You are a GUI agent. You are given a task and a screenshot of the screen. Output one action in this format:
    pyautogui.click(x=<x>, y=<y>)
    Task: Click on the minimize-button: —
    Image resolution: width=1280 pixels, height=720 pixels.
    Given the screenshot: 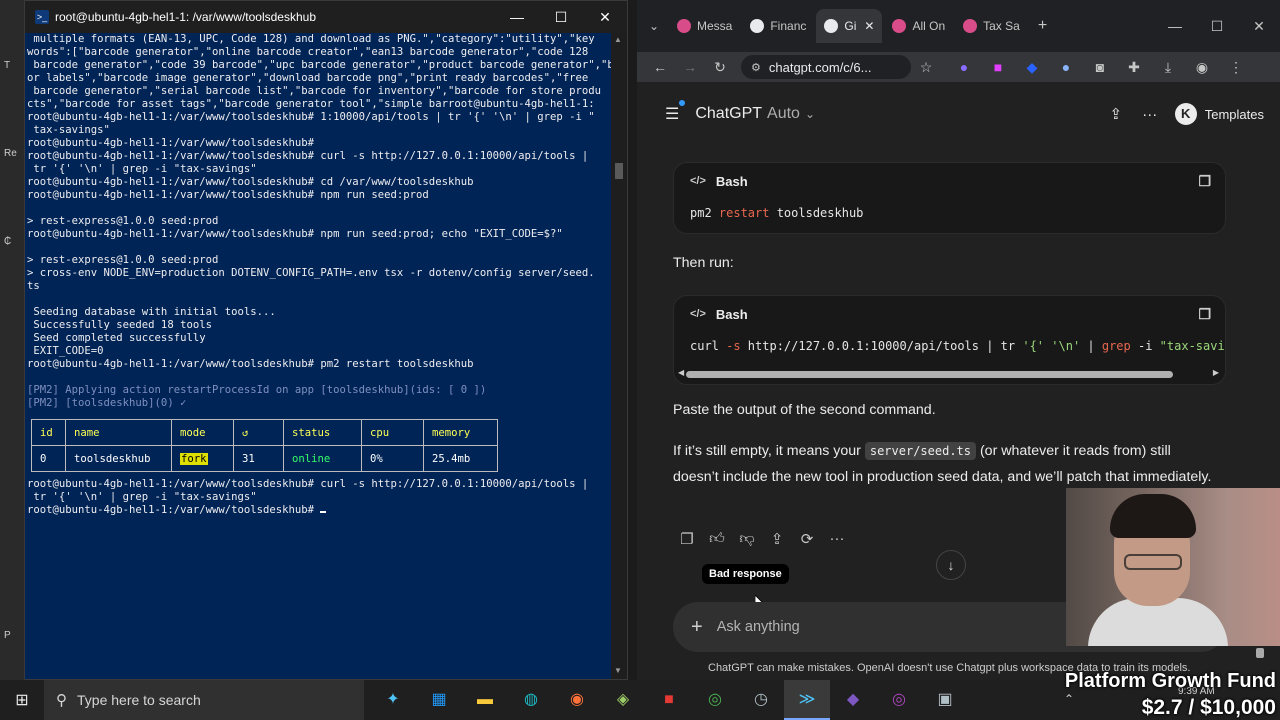 What is the action you would take?
    pyautogui.click(x=517, y=17)
    